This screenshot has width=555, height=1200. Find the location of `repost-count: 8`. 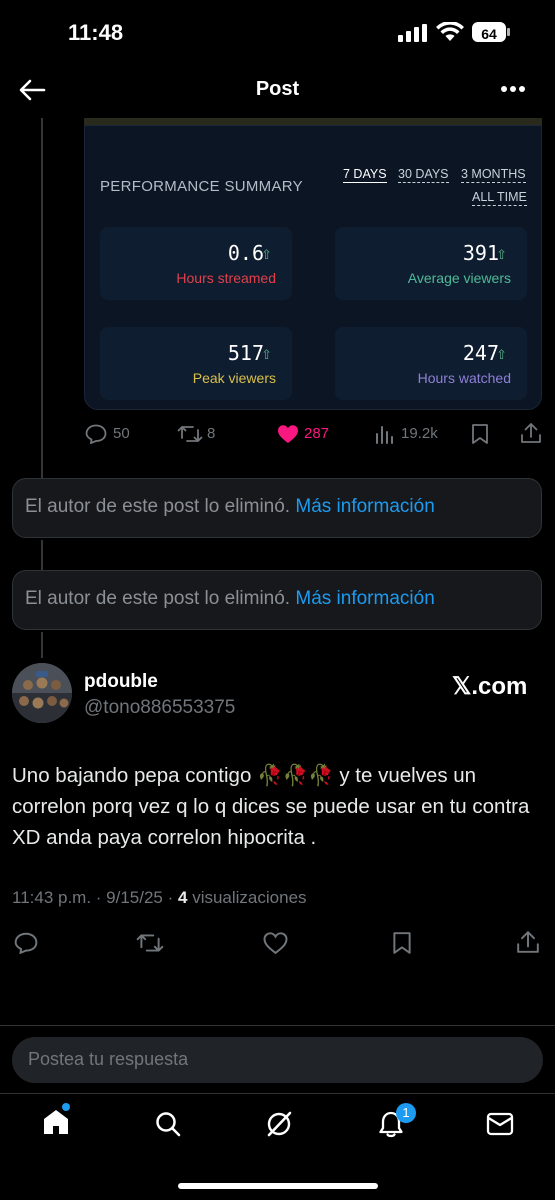

repost-count: 8 is located at coordinates (211, 433).